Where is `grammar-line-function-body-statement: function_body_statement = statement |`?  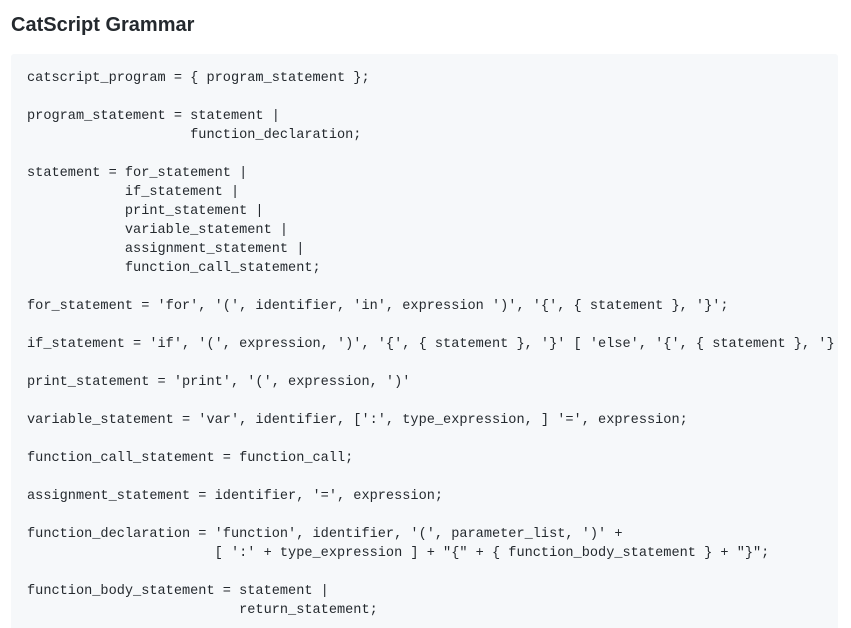
grammar-line-function-body-statement: function_body_statement = statement | is located at coordinates (178, 591).